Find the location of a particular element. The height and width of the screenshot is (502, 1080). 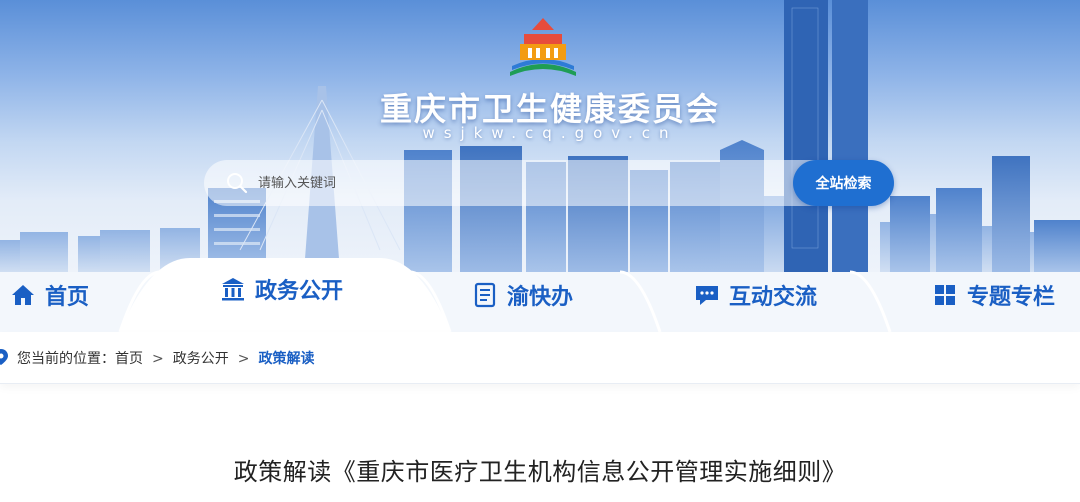

nav-item-yukuaiban: 渝快办 is located at coordinates (522, 295).